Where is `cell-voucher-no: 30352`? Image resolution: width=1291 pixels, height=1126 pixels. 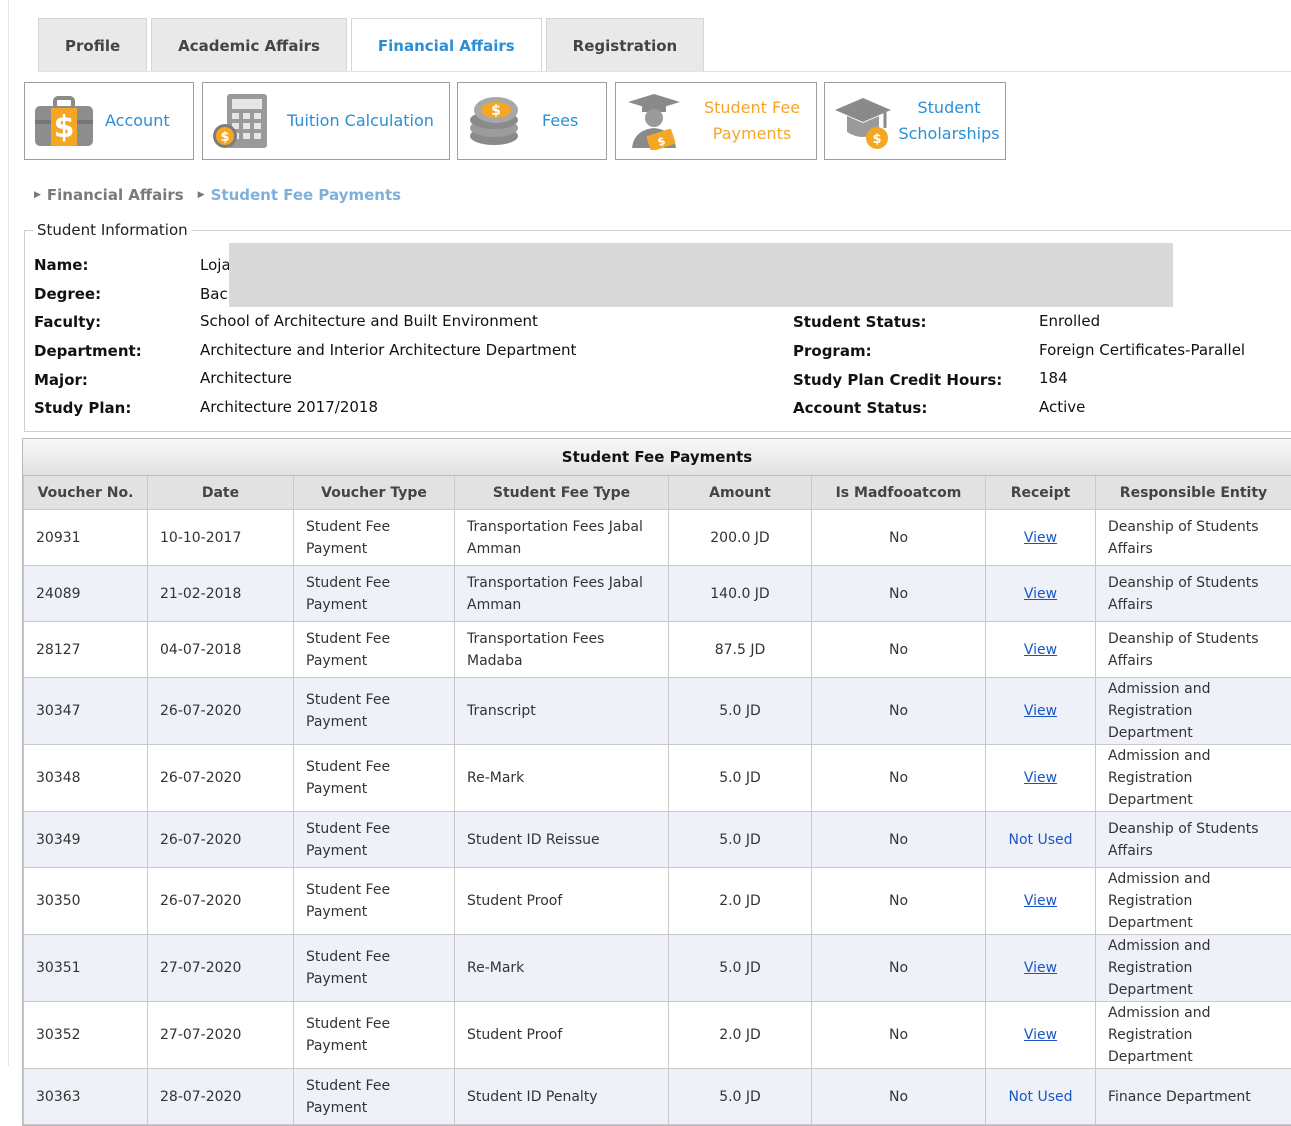 cell-voucher-no: 30352 is located at coordinates (86, 1035).